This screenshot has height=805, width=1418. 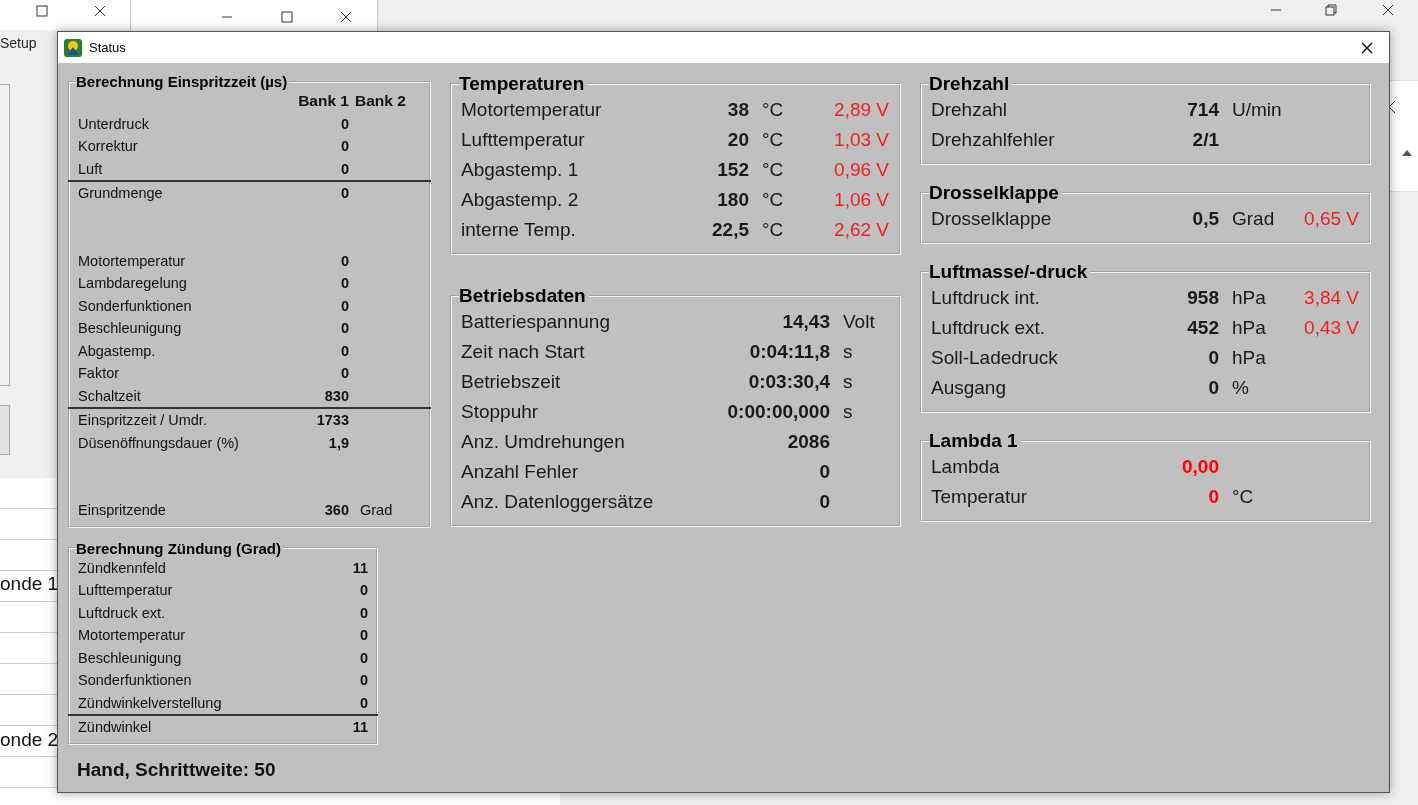 I want to click on row-value: 38, so click(x=737, y=110).